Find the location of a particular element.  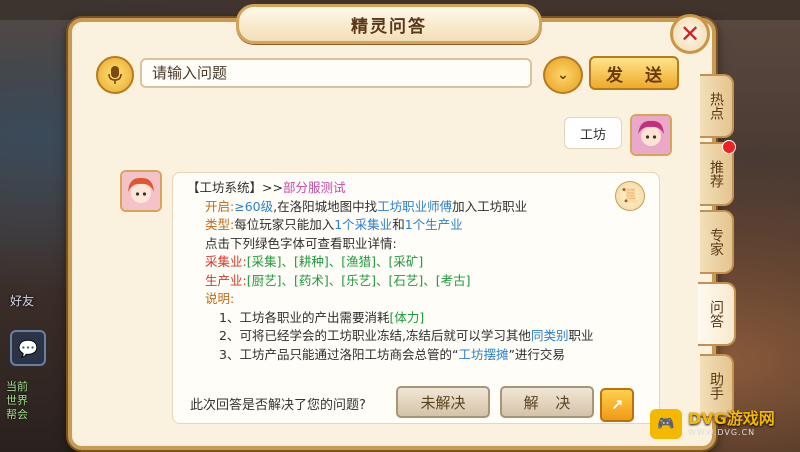

explain-label-text: 说明: is located at coordinates (220, 298).